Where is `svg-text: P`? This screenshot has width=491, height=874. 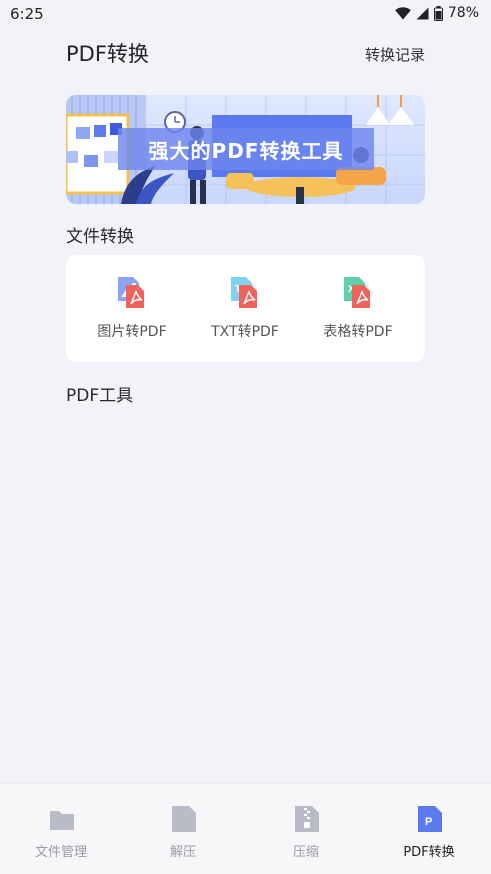 svg-text: P is located at coordinates (428, 822).